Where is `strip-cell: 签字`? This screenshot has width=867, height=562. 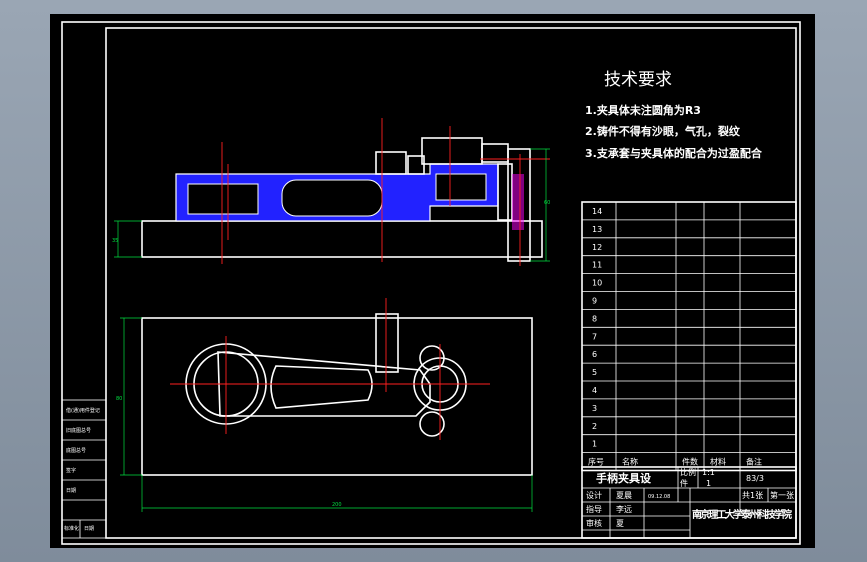 strip-cell: 签字 is located at coordinates (71, 470).